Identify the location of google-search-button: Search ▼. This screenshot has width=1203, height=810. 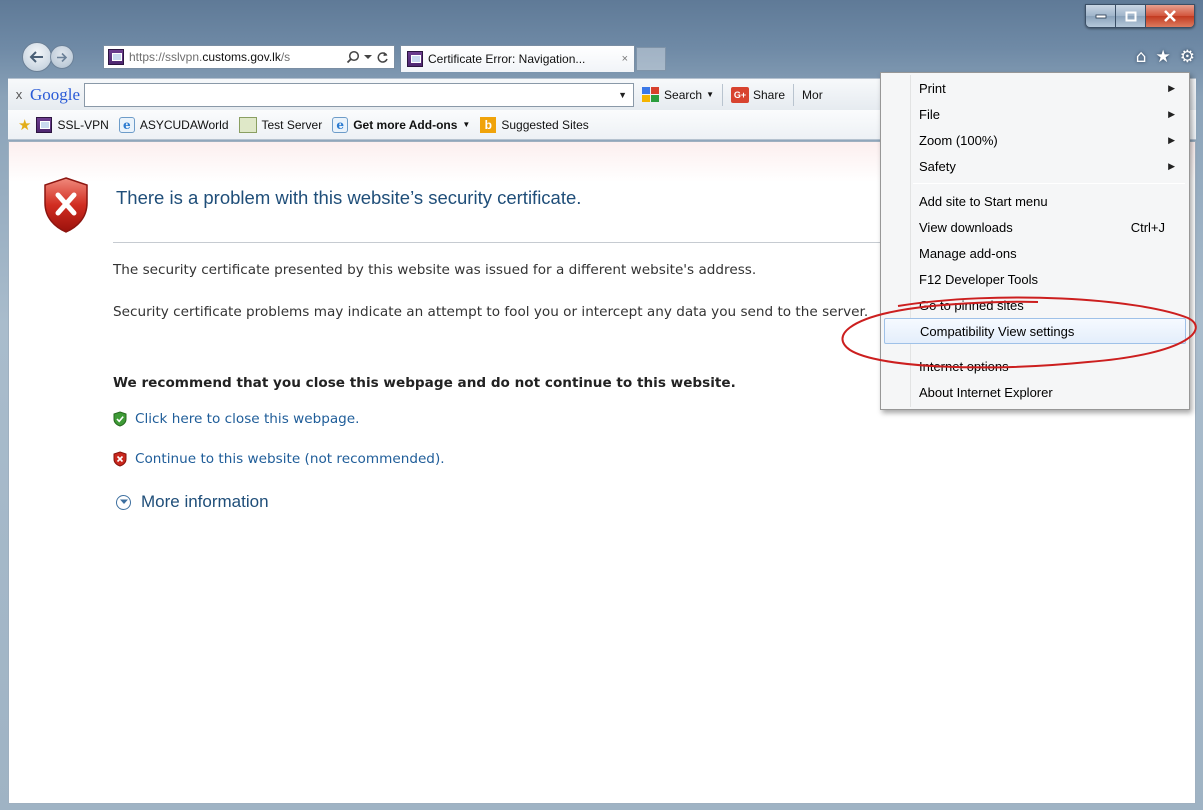
(678, 94).